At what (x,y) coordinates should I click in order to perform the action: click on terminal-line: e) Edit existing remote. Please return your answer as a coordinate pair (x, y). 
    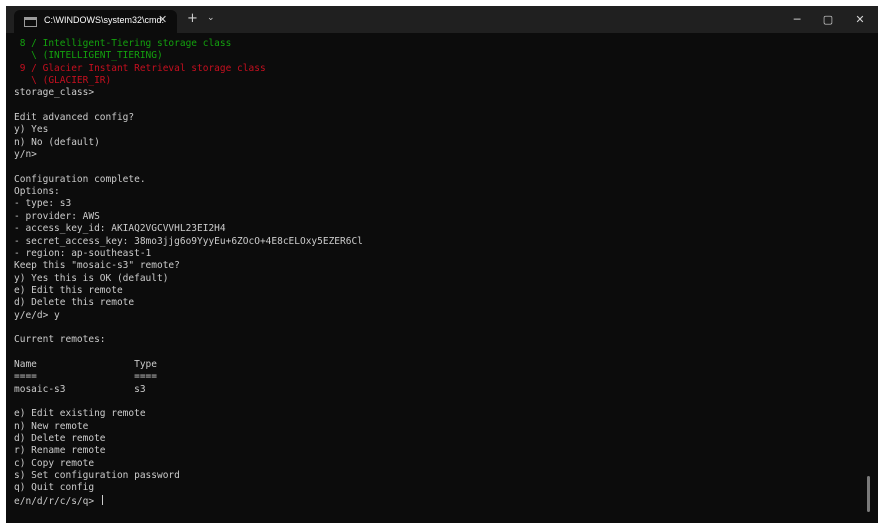
    Looking at the image, I should click on (80, 414).